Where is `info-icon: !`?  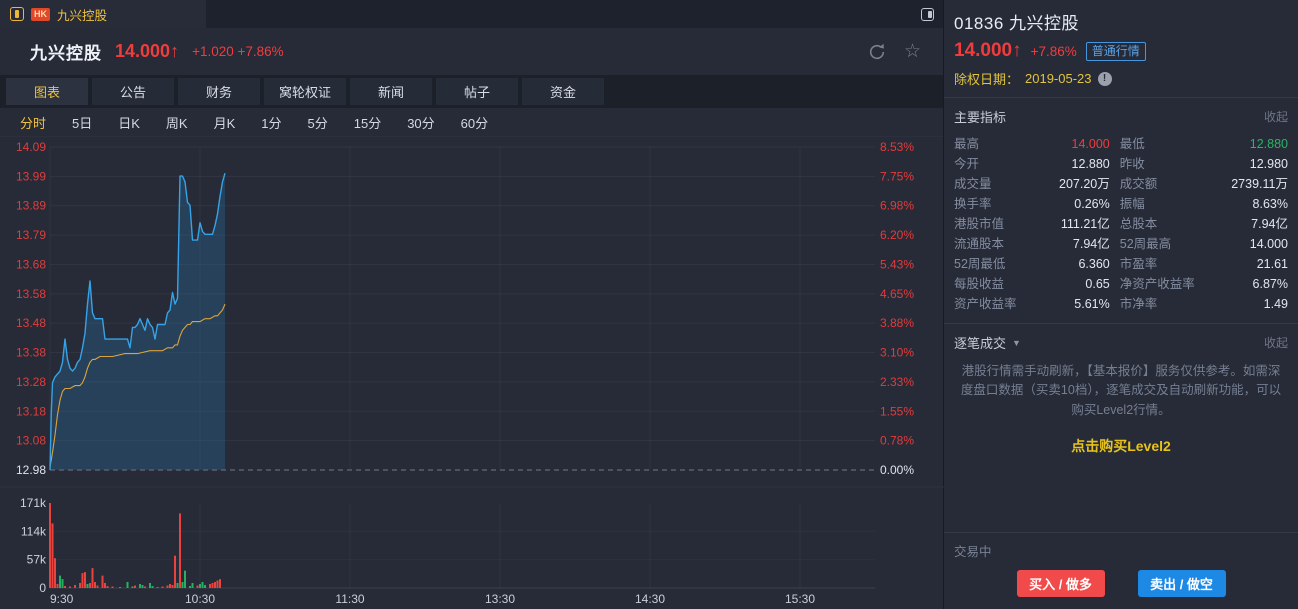
info-icon: ! is located at coordinates (1104, 78).